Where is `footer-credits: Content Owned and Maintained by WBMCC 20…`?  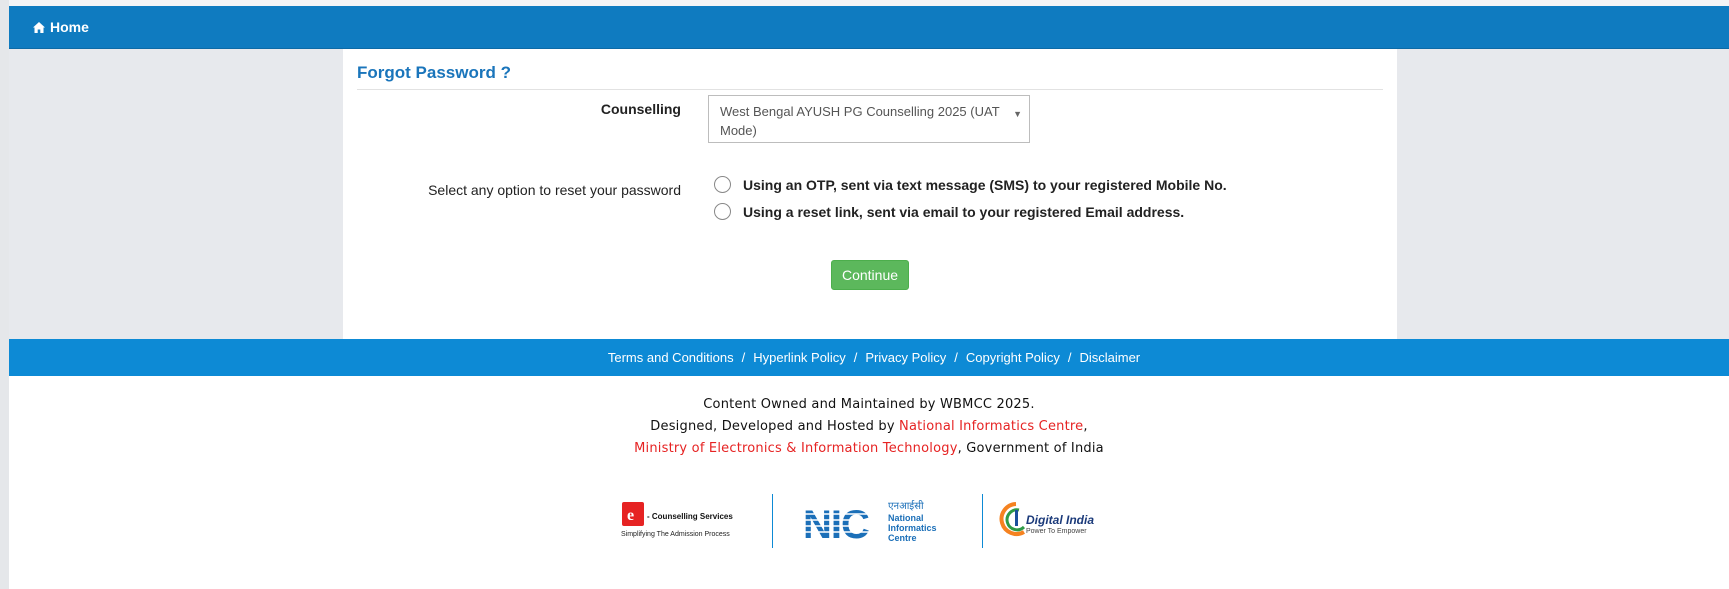 footer-credits: Content Owned and Maintained by WBMCC 20… is located at coordinates (869, 427).